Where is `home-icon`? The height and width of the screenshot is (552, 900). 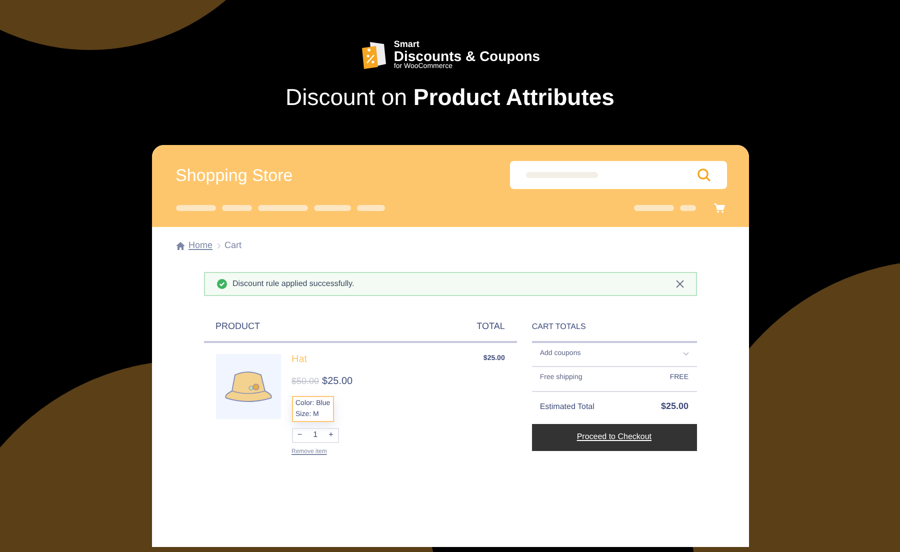 home-icon is located at coordinates (180, 246).